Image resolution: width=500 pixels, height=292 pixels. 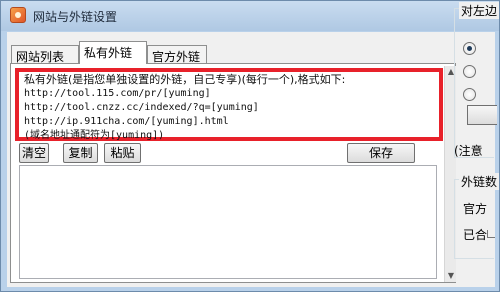 I want to click on window-title: 网站与外链设置, so click(x=75, y=17).